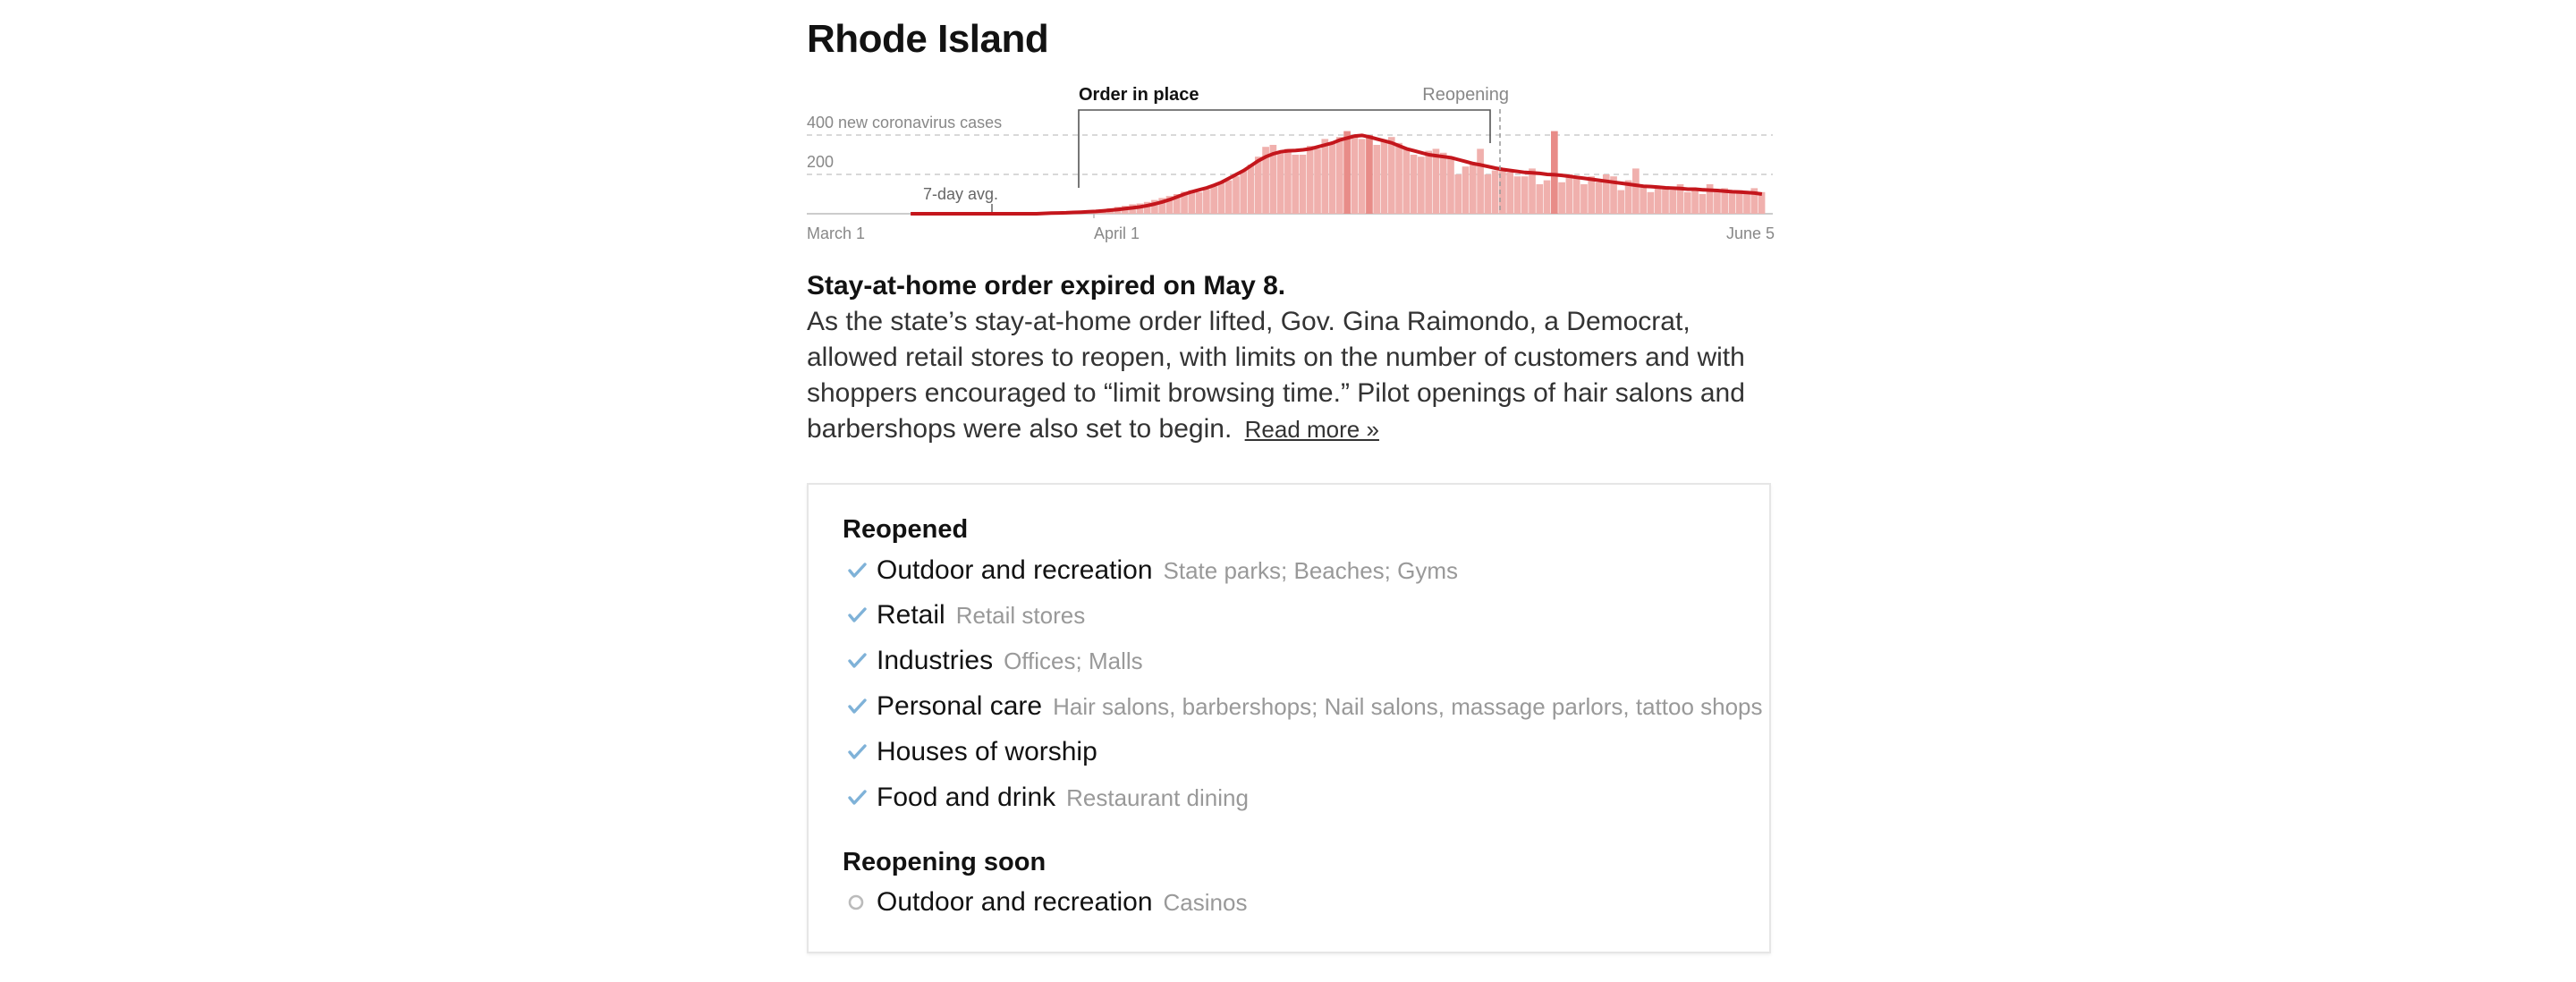 This screenshot has width=2576, height=982. What do you see at coordinates (1020, 615) in the screenshot?
I see `category-detail: Retail stores` at bounding box center [1020, 615].